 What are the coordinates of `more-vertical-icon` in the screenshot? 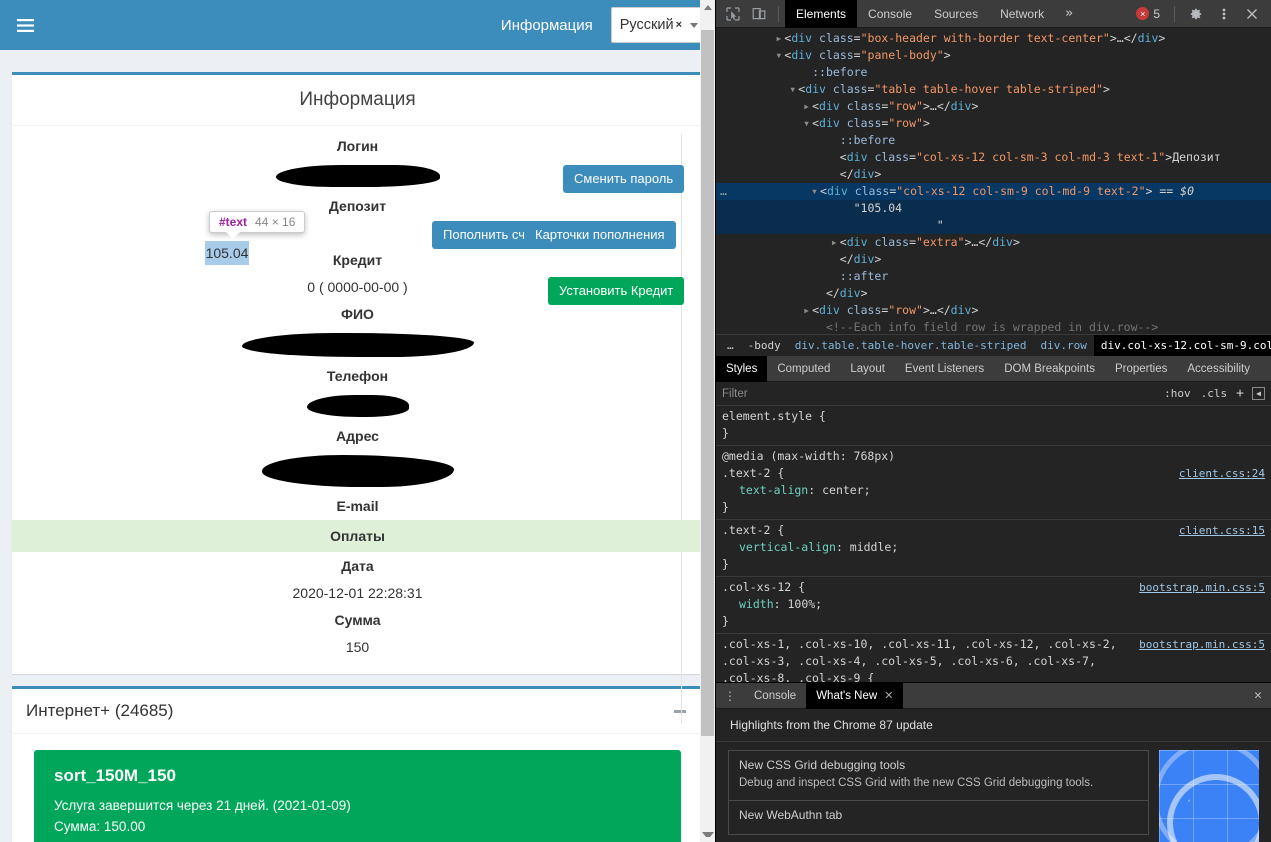 It's located at (1224, 14).